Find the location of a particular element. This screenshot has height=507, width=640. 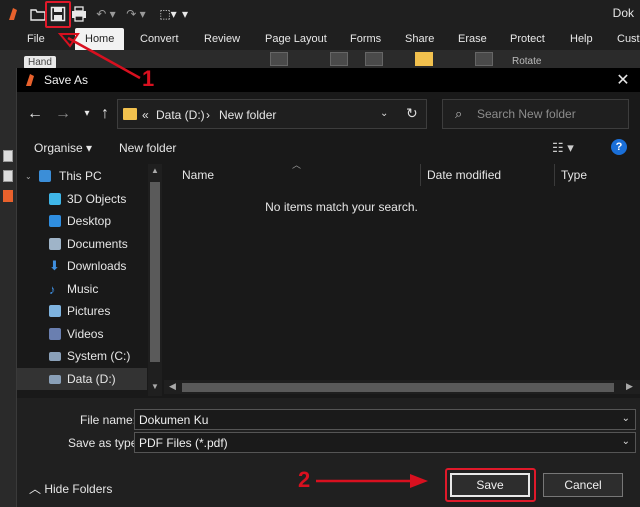

cube-icon is located at coordinates (55, 199).